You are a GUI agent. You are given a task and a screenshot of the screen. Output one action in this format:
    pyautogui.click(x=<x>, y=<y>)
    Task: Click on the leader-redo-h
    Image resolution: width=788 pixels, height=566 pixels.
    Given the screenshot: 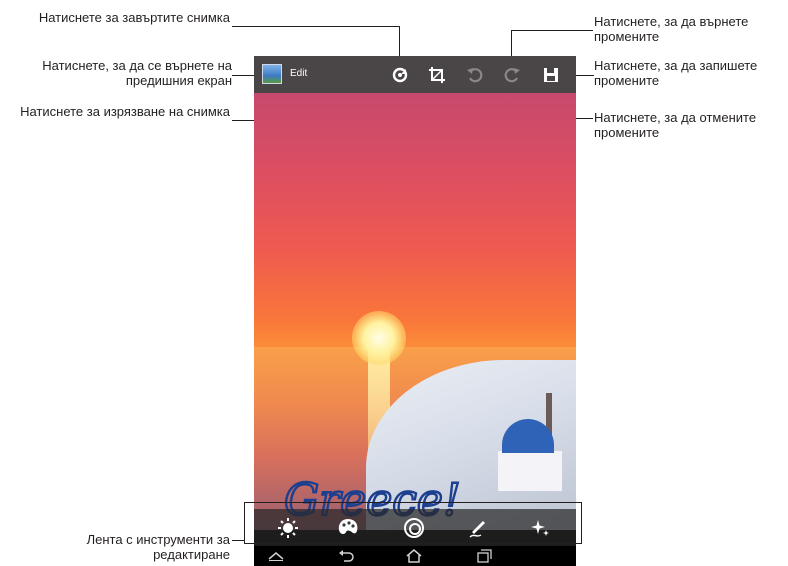 What is the action you would take?
    pyautogui.click(x=552, y=30)
    